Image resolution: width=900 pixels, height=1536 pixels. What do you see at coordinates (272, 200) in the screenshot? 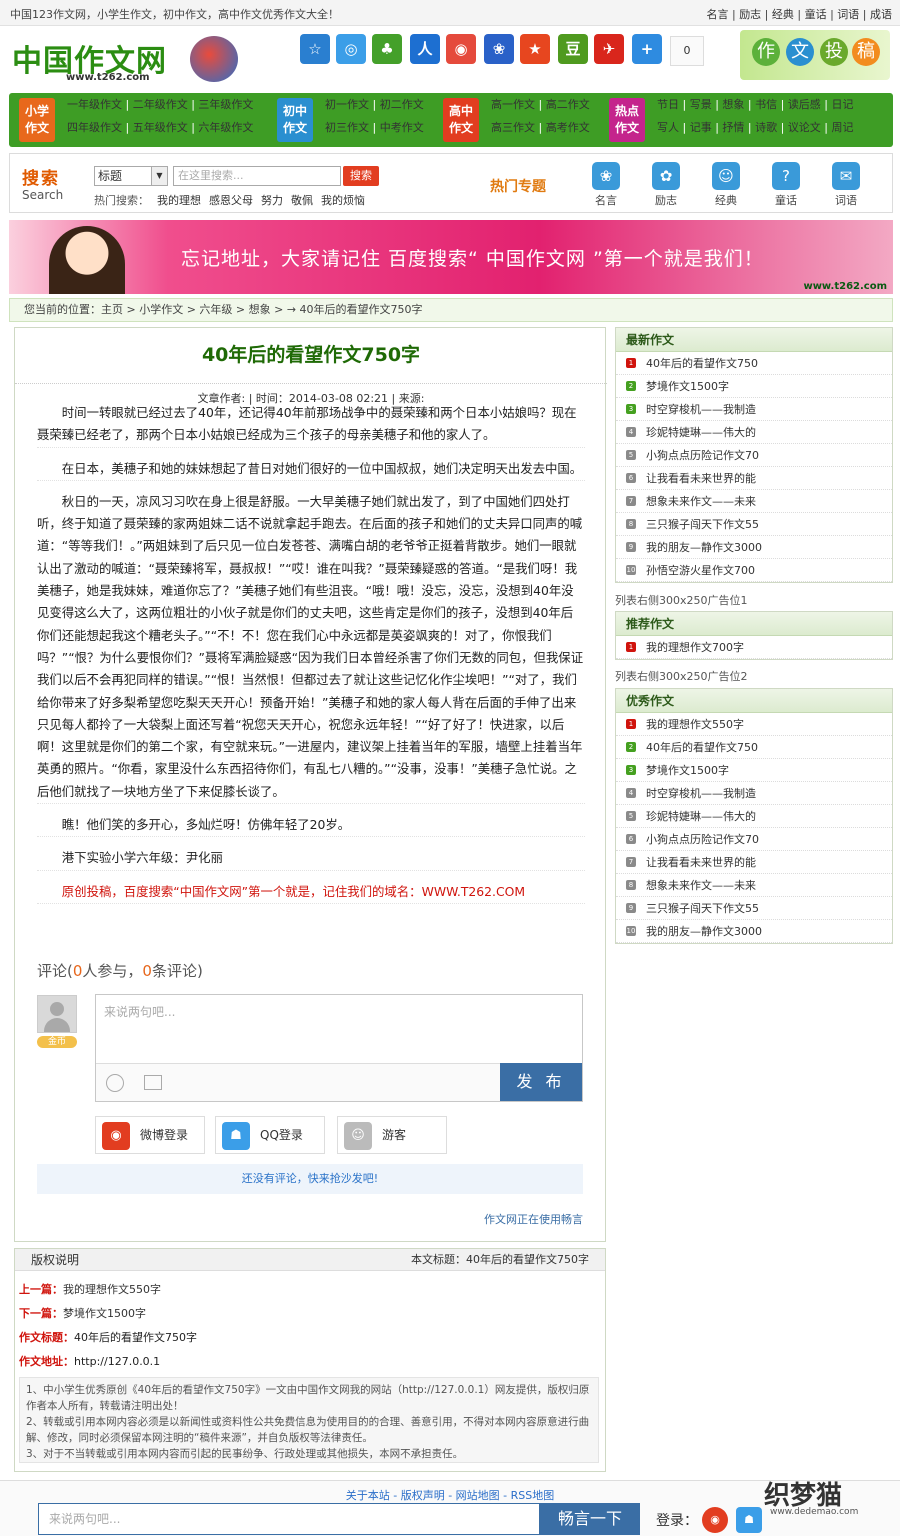
I see `hot-search-link: 努力` at bounding box center [272, 200].